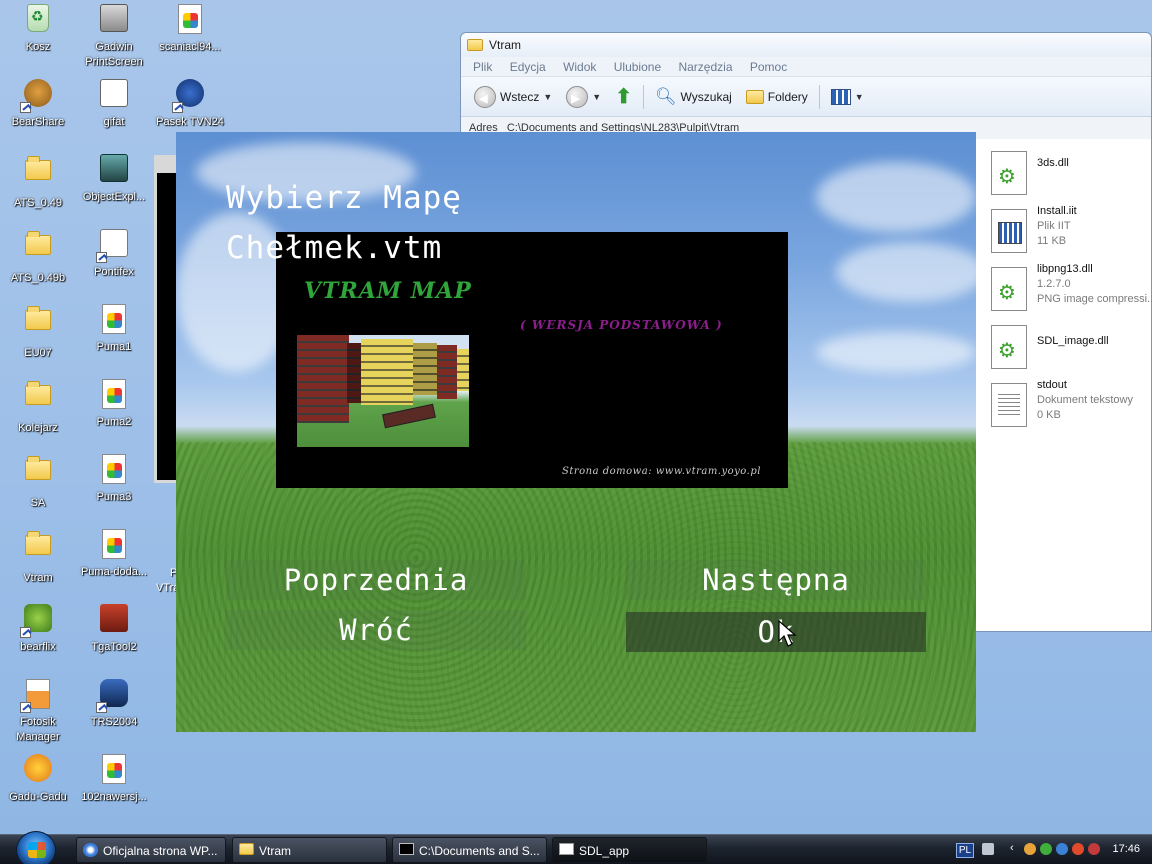 The image size is (1152, 864). I want to click on search-button: 🔍︎ Wyszukaj, so click(693, 97).